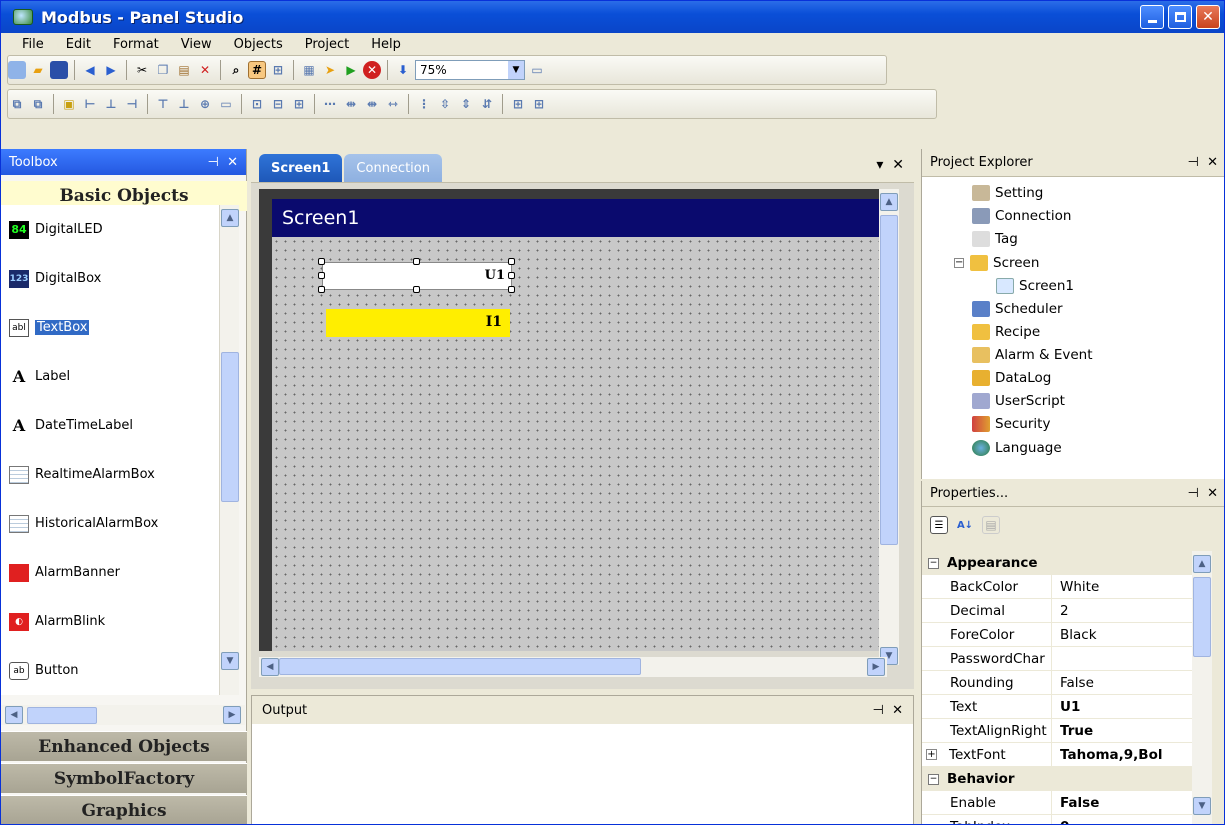 Image resolution: width=1225 pixels, height=825 pixels. Describe the element at coordinates (879, 165) in the screenshot. I see `dropdown-icon: ▾` at that location.